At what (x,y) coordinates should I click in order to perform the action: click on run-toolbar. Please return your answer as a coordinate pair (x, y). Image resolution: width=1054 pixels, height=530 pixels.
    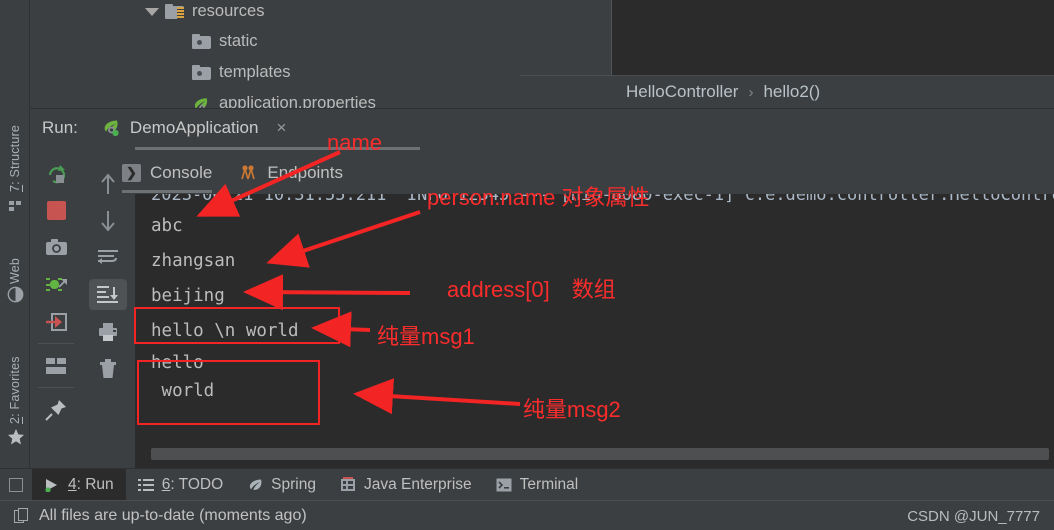
    Looking at the image, I should click on (56, 291).